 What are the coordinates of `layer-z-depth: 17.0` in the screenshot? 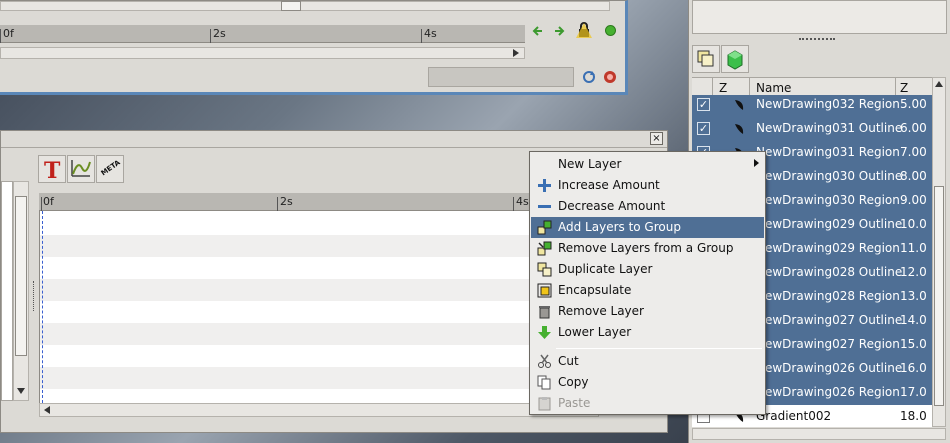 It's located at (913, 392).